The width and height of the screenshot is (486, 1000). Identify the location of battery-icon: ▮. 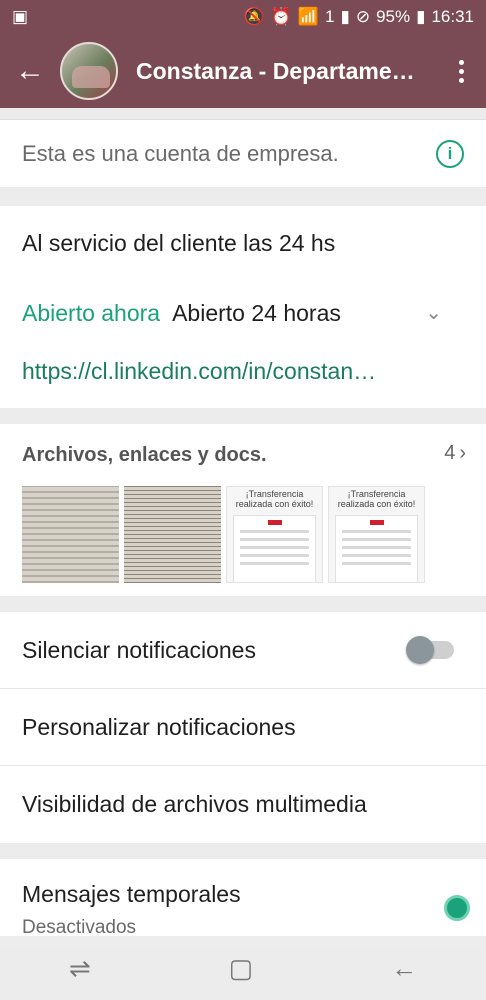
(421, 16).